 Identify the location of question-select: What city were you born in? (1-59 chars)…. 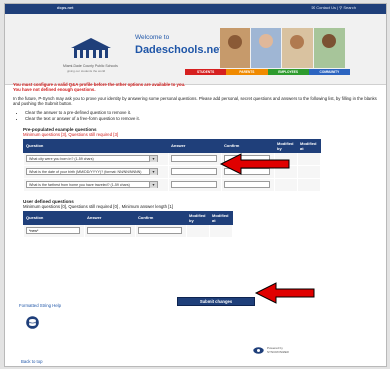
(92, 159).